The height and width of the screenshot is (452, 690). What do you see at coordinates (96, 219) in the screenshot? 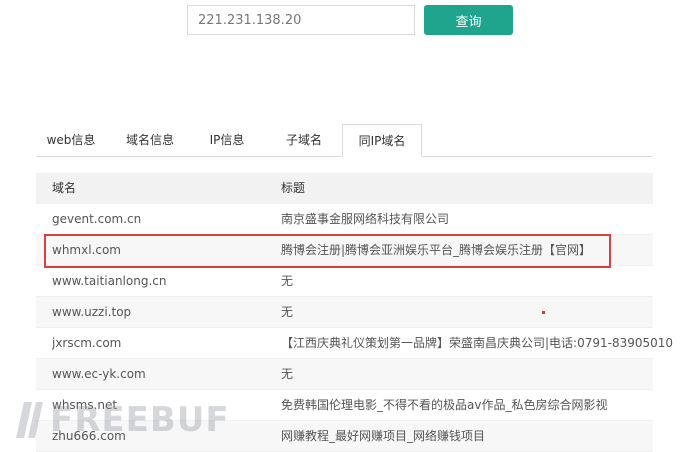
I see `domain-cell: gevent.com.cn` at bounding box center [96, 219].